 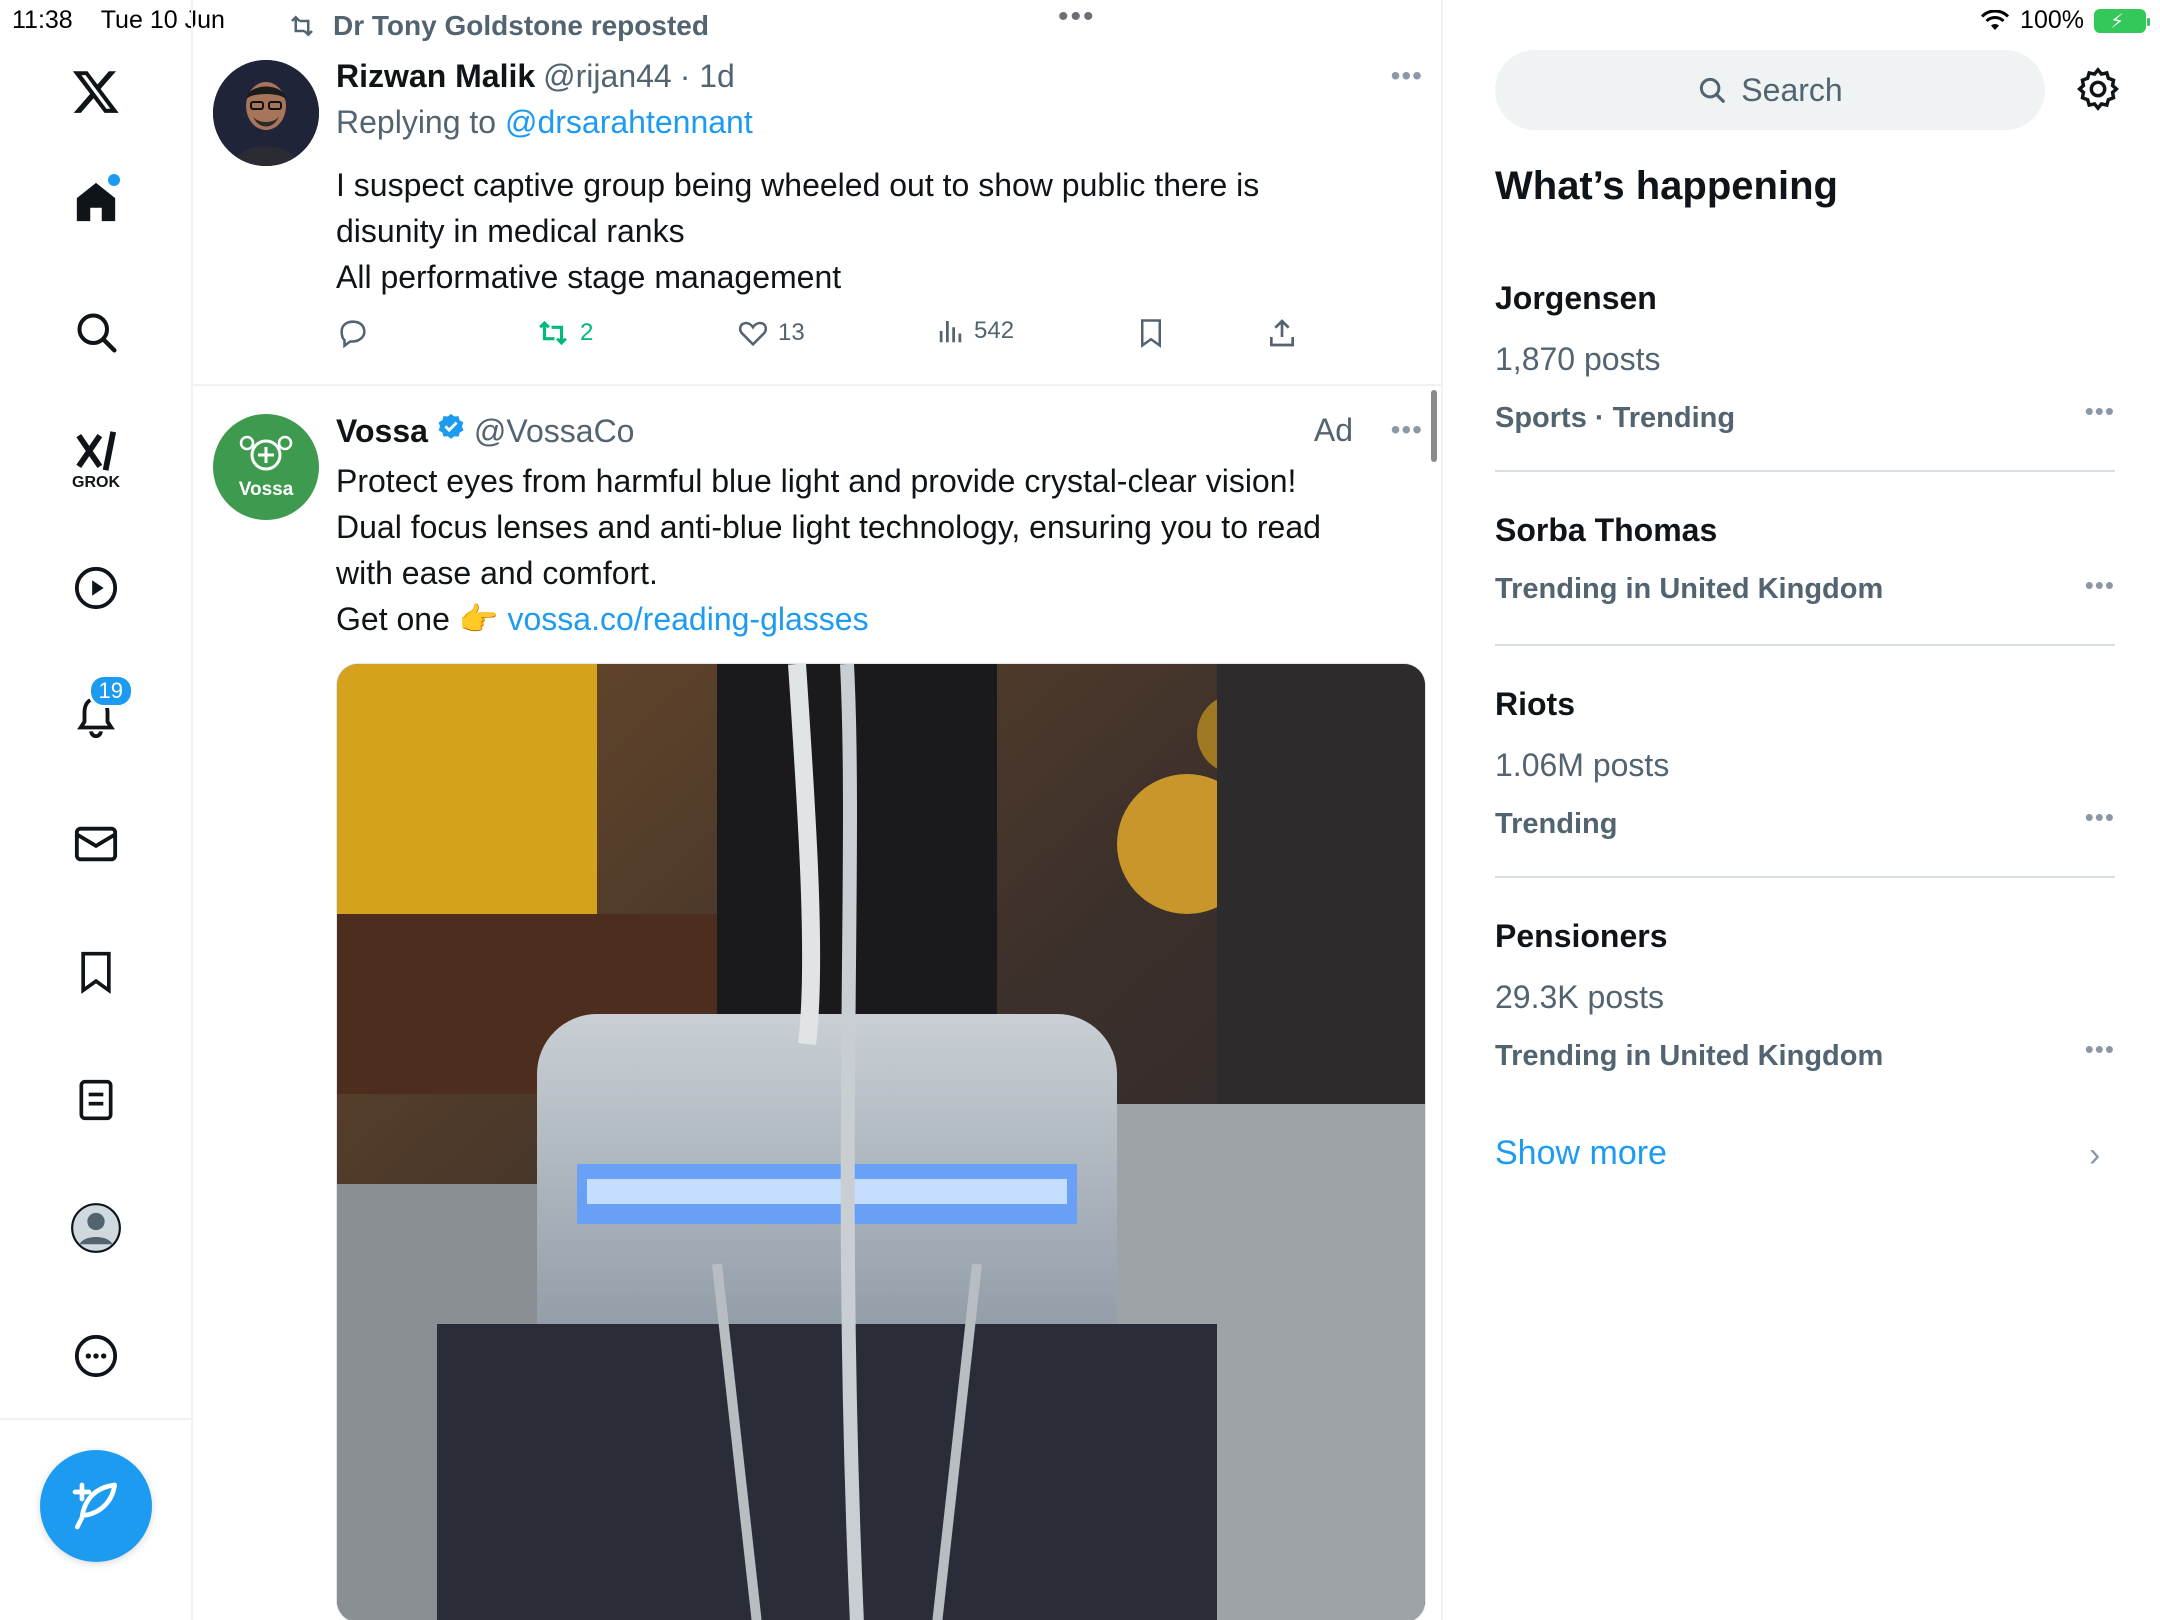 What do you see at coordinates (97, 713) in the screenshot?
I see `notifications-nav: 19` at bounding box center [97, 713].